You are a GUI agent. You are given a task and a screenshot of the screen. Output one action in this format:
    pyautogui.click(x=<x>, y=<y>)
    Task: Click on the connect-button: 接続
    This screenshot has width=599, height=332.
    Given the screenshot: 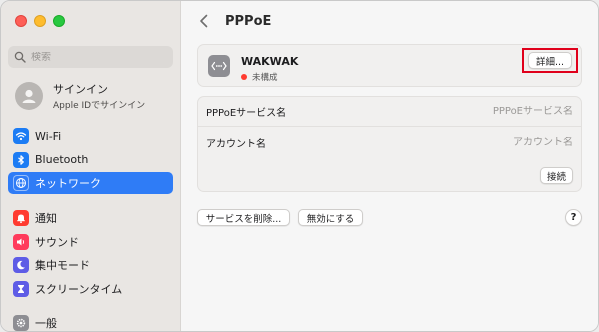 What is the action you would take?
    pyautogui.click(x=556, y=175)
    